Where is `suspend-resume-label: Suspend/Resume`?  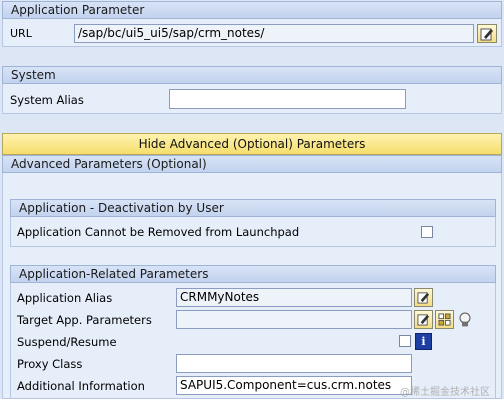 suspend-resume-label: Suspend/Resume is located at coordinates (67, 342).